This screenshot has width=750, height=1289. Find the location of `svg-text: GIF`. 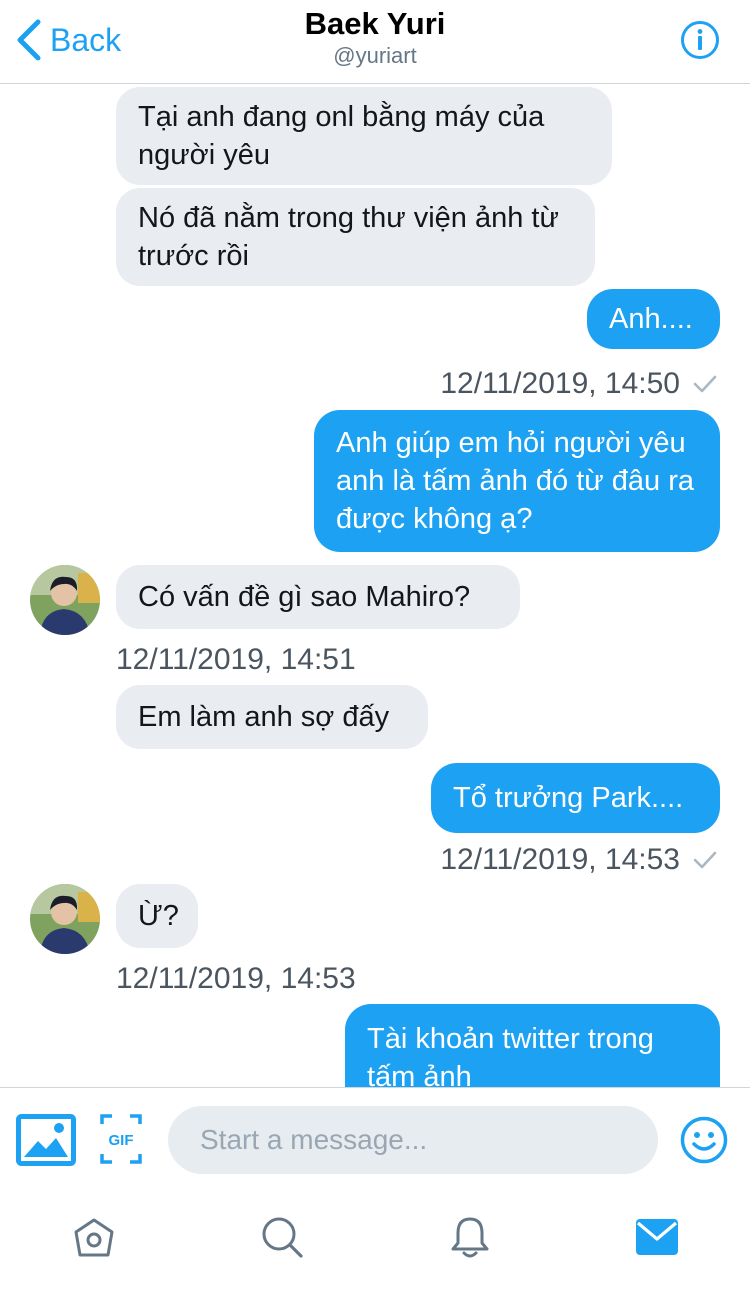

svg-text: GIF is located at coordinates (121, 1140).